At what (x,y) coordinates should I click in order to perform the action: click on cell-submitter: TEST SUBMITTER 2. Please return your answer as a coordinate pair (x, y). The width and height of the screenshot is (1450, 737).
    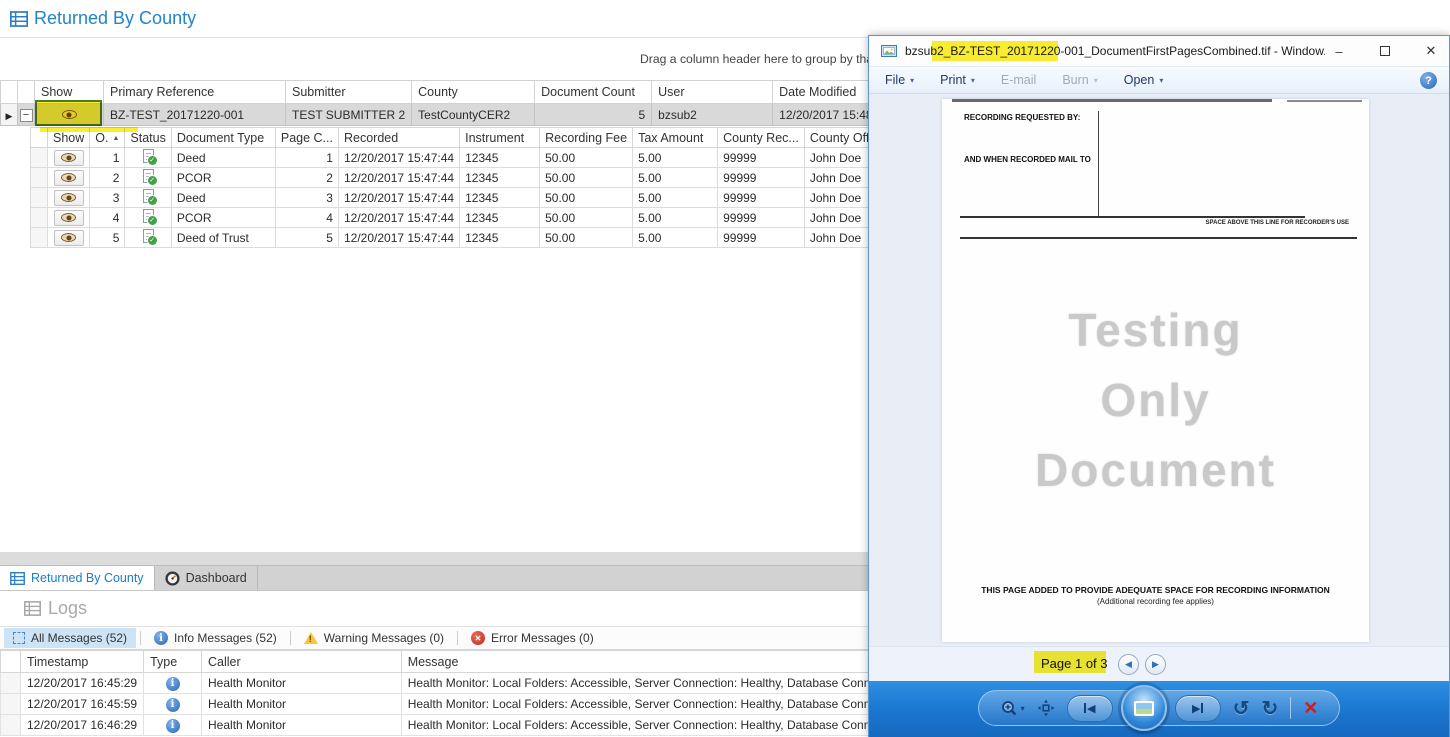
    Looking at the image, I should click on (348, 114).